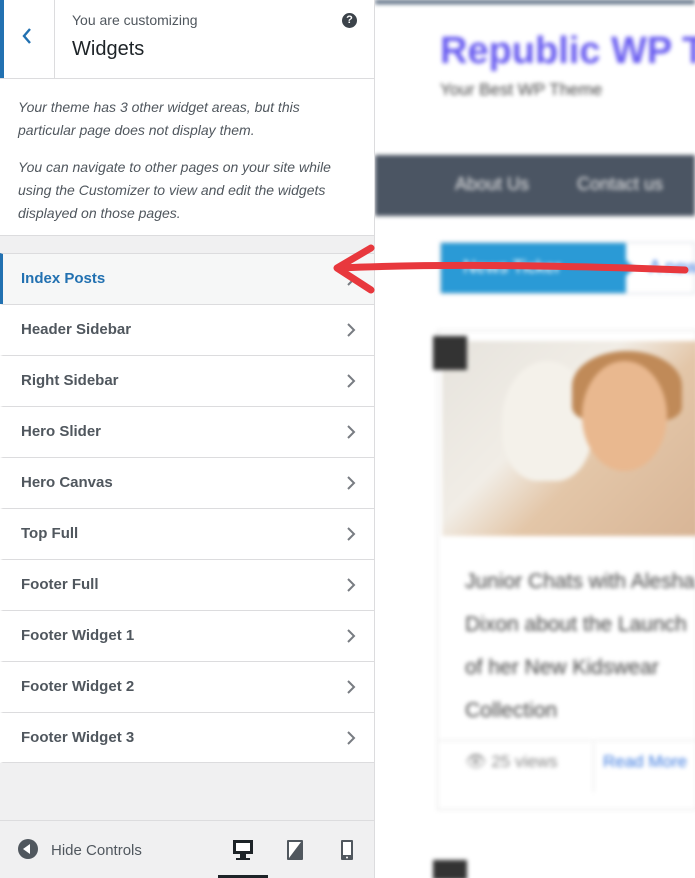 The height and width of the screenshot is (878, 695). I want to click on mobile-icon, so click(347, 850).